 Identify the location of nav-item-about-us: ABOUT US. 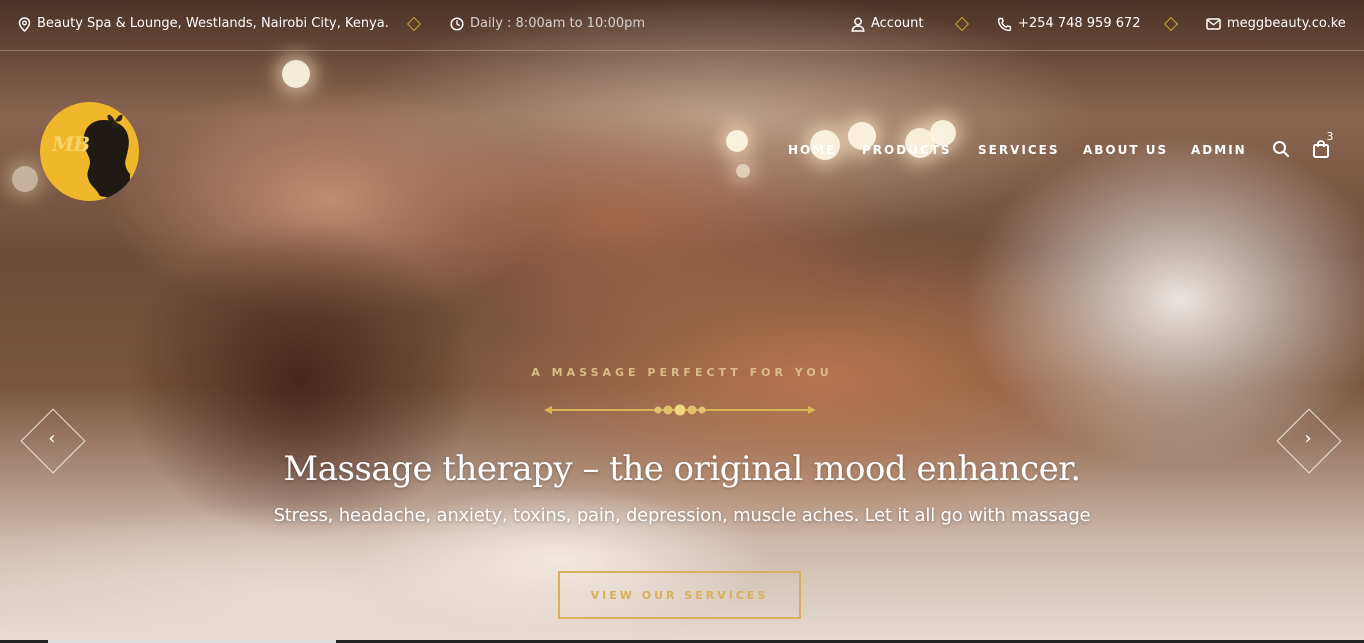
(1125, 150).